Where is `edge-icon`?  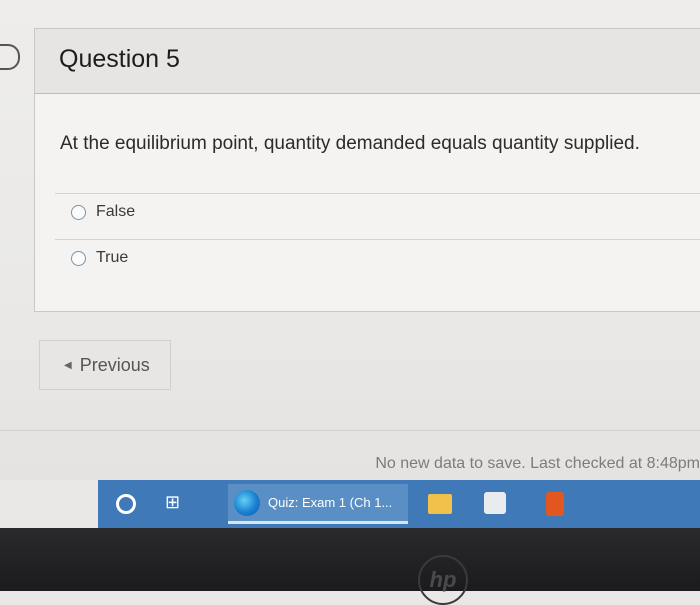
edge-icon is located at coordinates (247, 502).